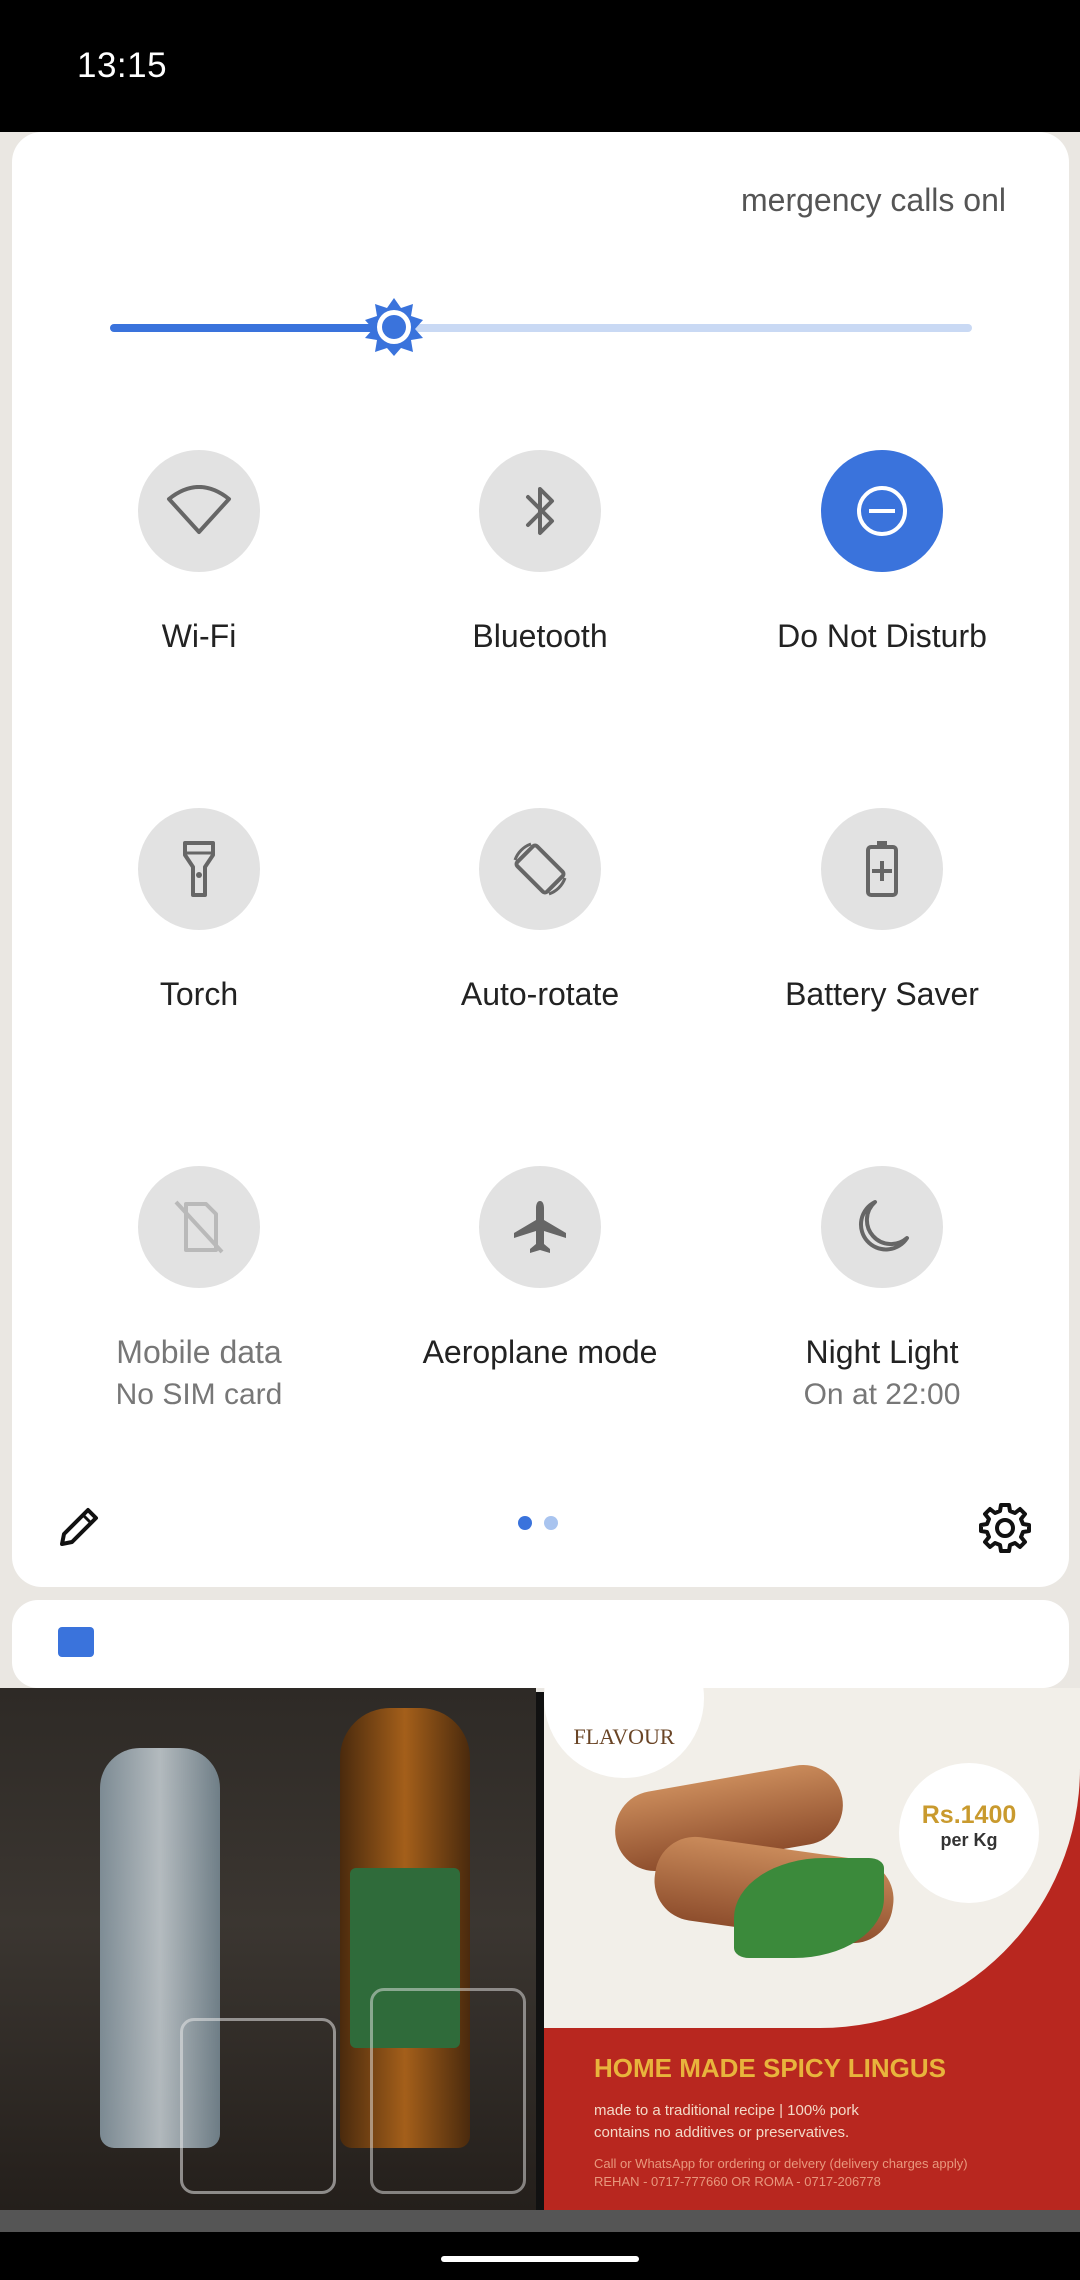 This screenshot has height=2280, width=1080. I want to click on clock: 13:15, so click(122, 65).